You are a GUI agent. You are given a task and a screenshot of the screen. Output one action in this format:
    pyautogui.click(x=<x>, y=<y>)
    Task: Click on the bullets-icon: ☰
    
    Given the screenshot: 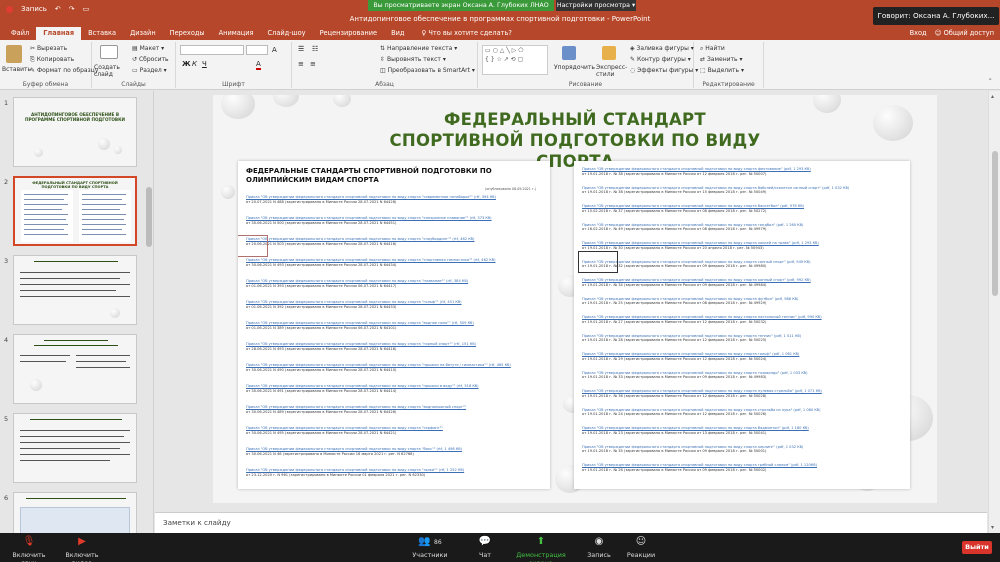 What is the action you would take?
    pyautogui.click(x=301, y=49)
    